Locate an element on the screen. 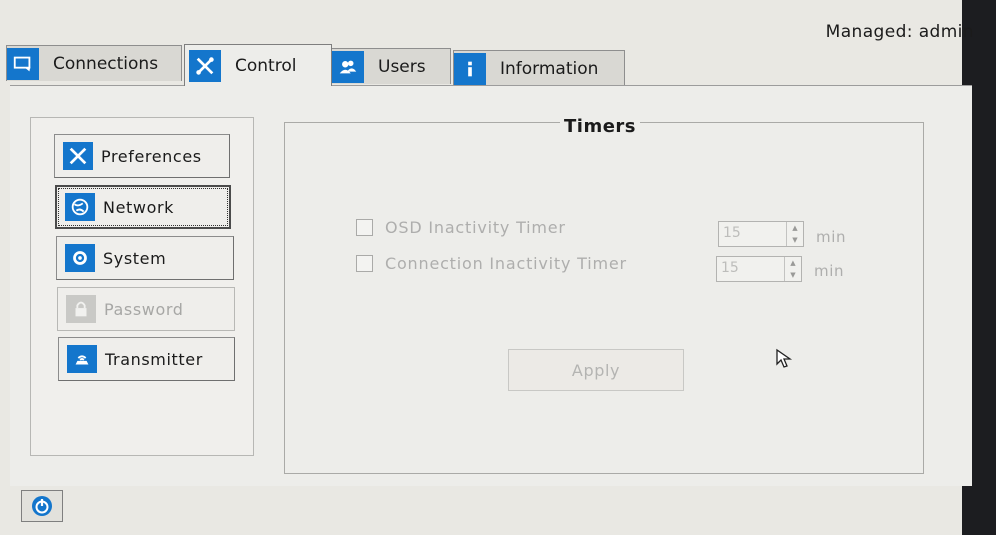 Image resolution: width=996 pixels, height=535 pixels. tab-users-label: Users is located at coordinates (402, 66).